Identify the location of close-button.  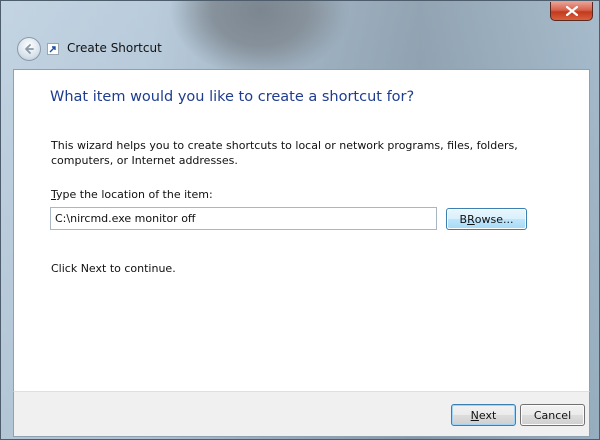
(571, 11).